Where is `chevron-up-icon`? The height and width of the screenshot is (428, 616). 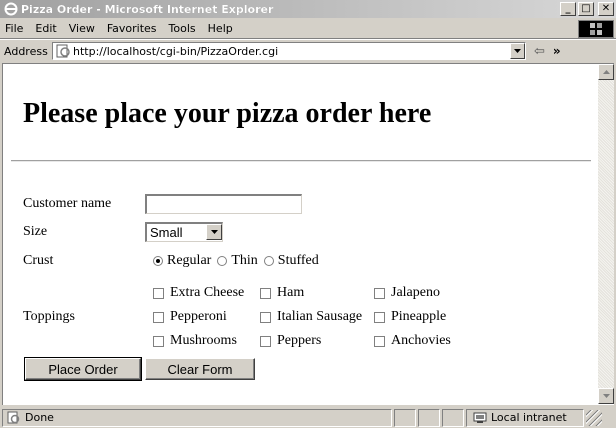 chevron-up-icon is located at coordinates (606, 72).